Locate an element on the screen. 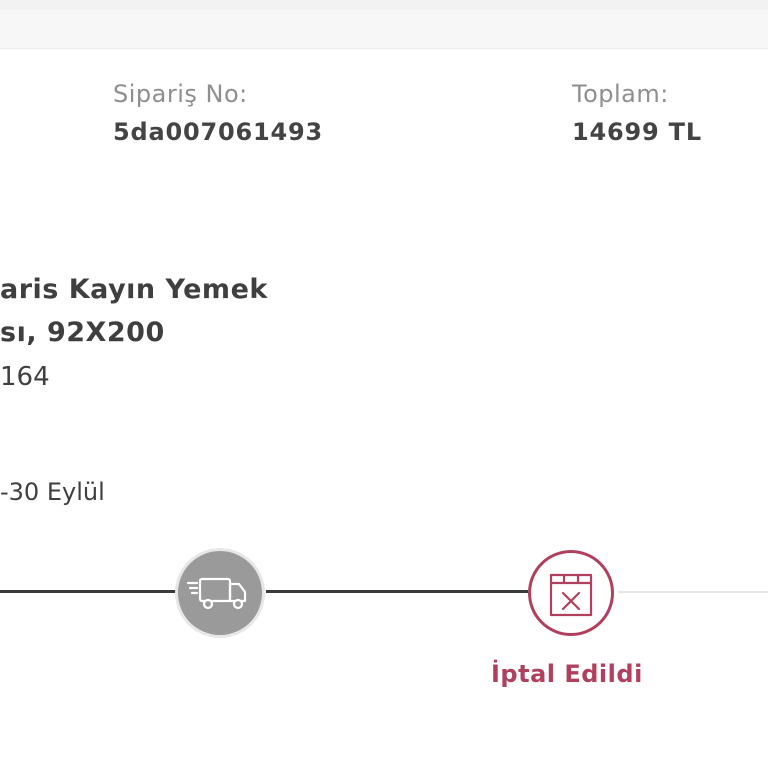 Image resolution: width=768 pixels, height=768 pixels. status-cancelled-label: İptal Edildi is located at coordinates (567, 674).